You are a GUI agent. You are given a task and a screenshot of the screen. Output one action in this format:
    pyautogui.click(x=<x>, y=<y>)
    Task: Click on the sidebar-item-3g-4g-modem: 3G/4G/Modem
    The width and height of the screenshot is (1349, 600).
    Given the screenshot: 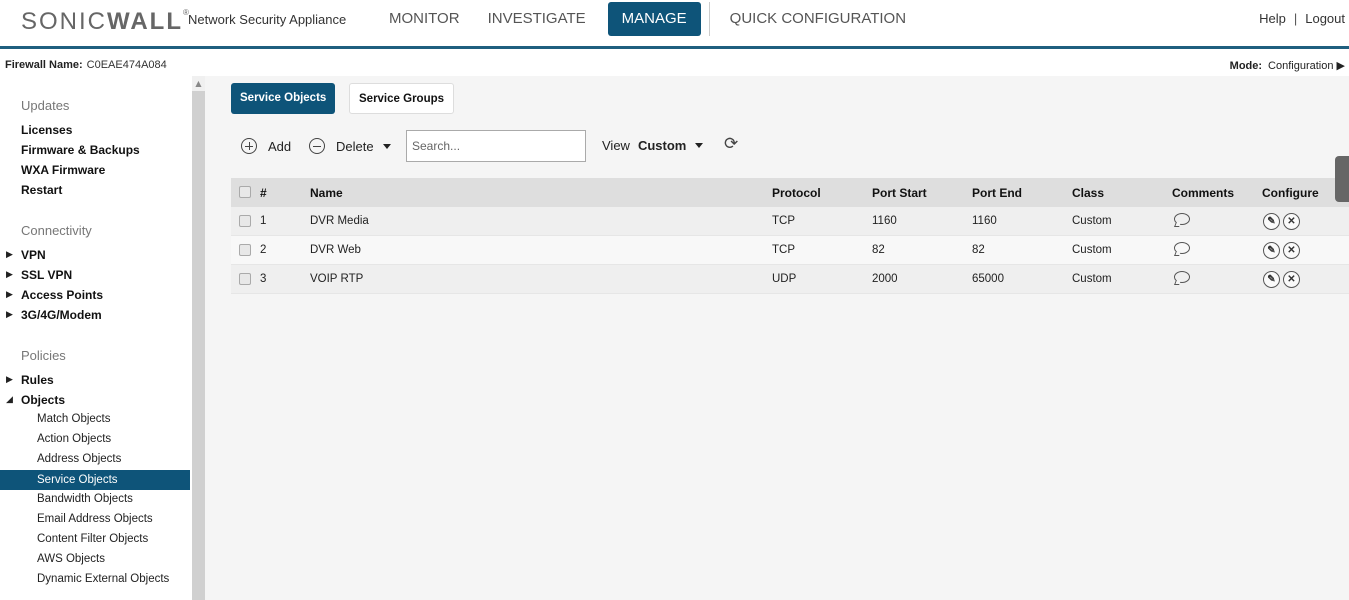 What is the action you would take?
    pyautogui.click(x=61, y=315)
    